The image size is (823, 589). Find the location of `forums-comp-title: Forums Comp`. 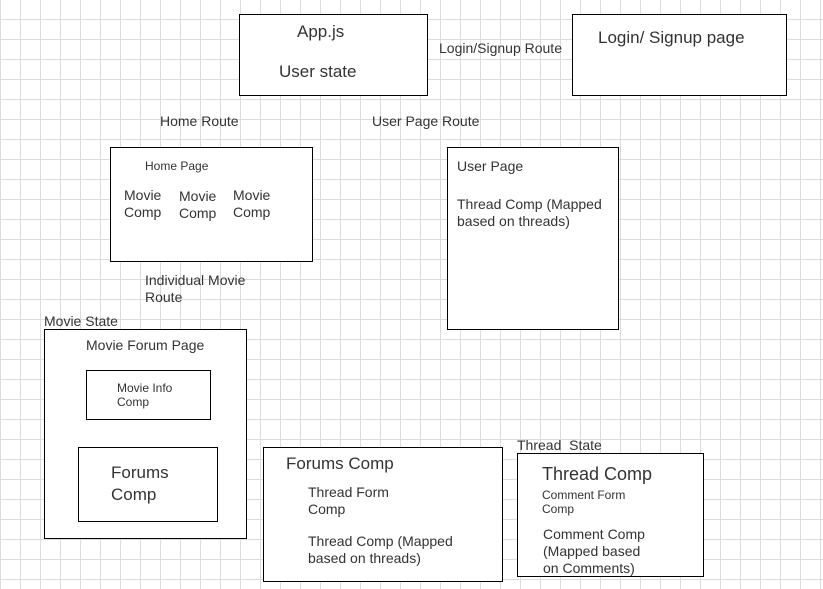

forums-comp-title: Forums Comp is located at coordinates (340, 463).